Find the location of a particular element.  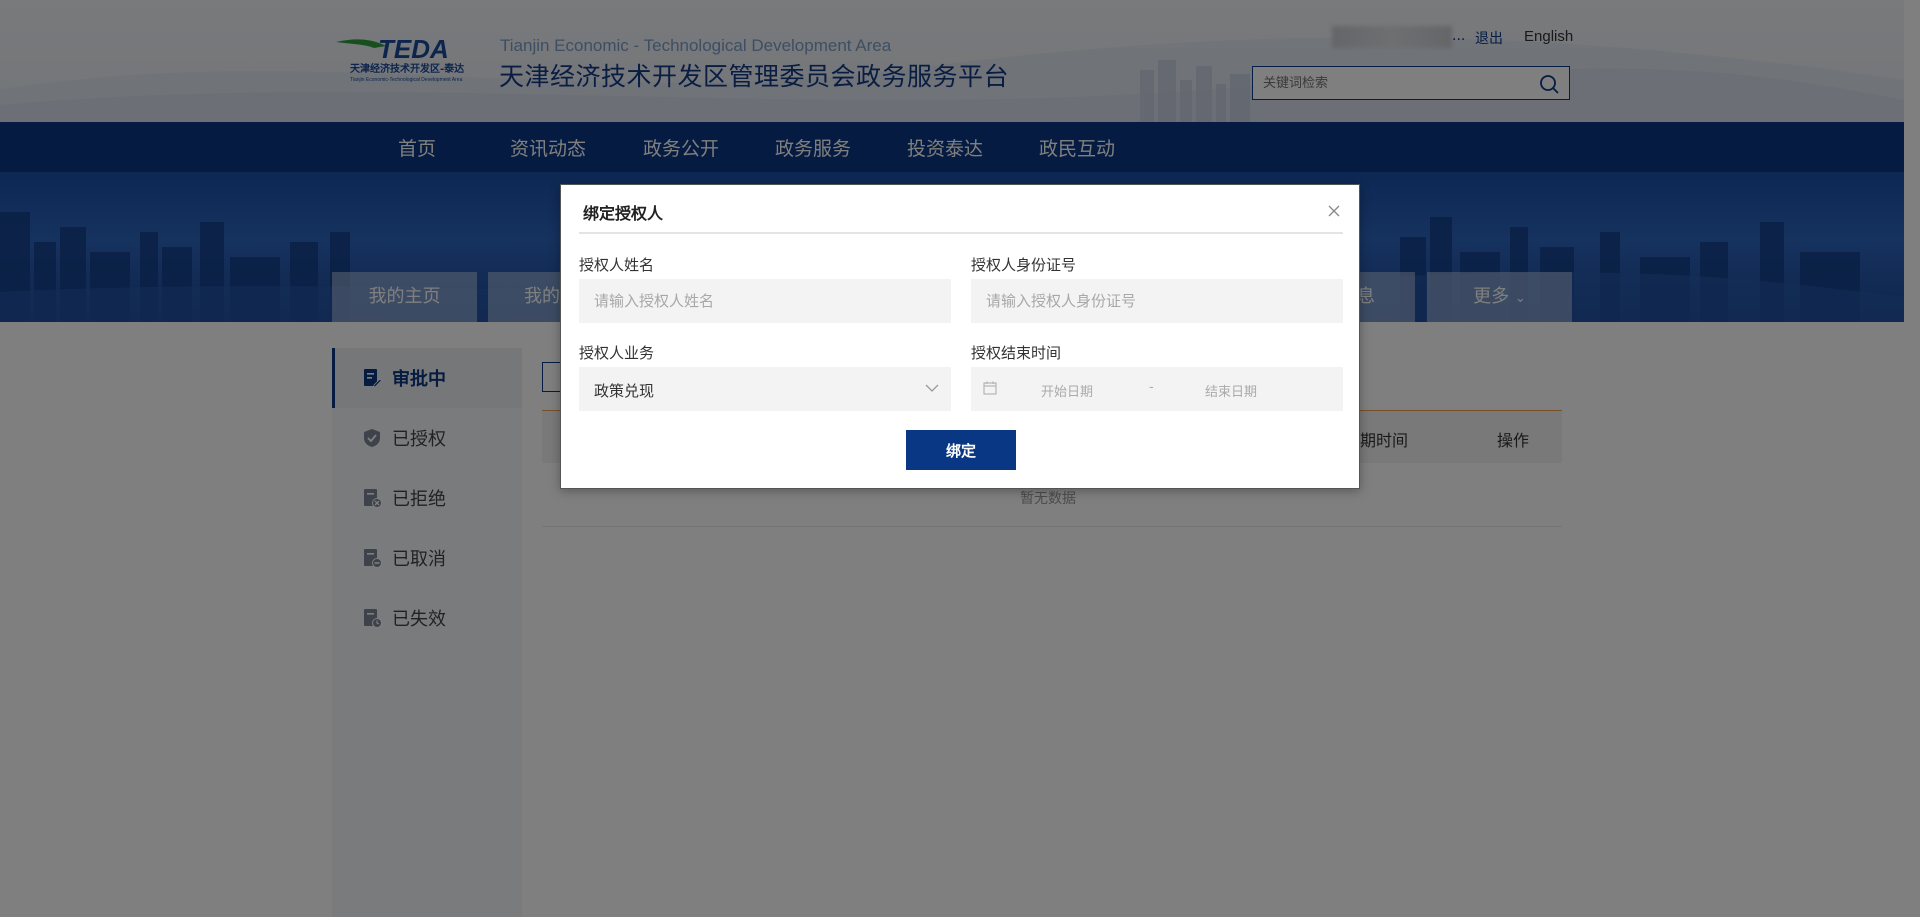

chevron-down-icon is located at coordinates (932, 388).